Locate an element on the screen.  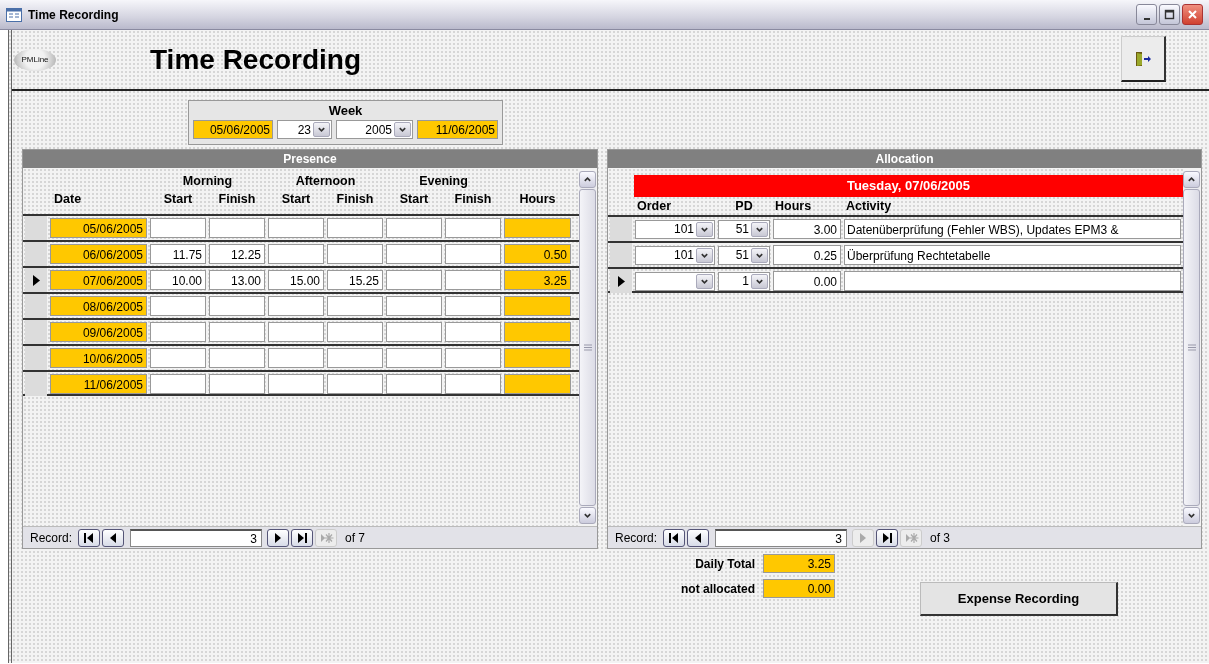
minimize-icon is located at coordinates (1146, 18).